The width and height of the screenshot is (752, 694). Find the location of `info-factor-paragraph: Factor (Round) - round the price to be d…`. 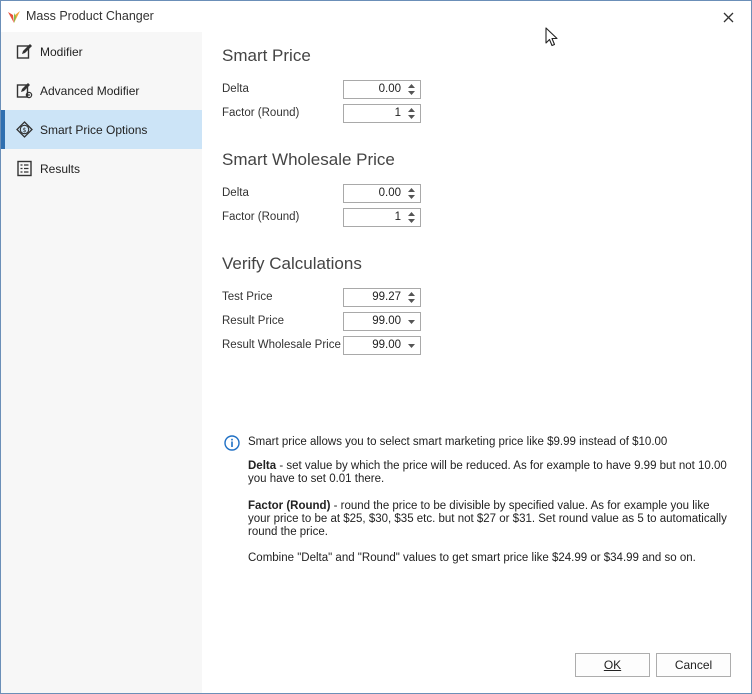

info-factor-paragraph: Factor (Round) - round the price to be d… is located at coordinates (488, 519).